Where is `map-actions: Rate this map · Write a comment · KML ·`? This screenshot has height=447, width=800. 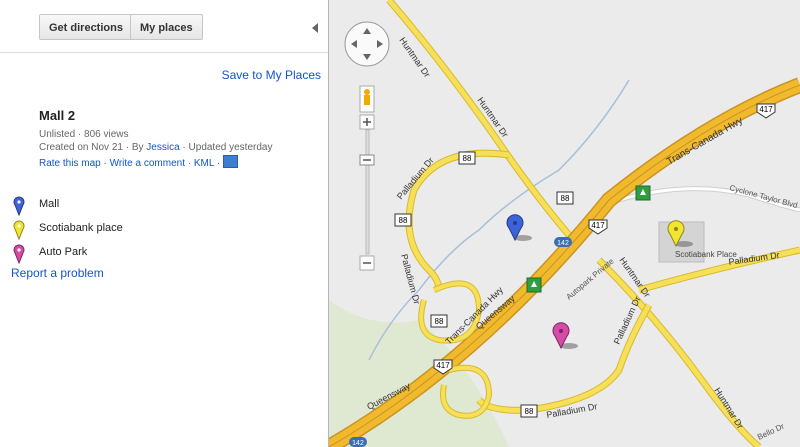
map-actions: Rate this map · Write a comment · KML · is located at coordinates (138, 162).